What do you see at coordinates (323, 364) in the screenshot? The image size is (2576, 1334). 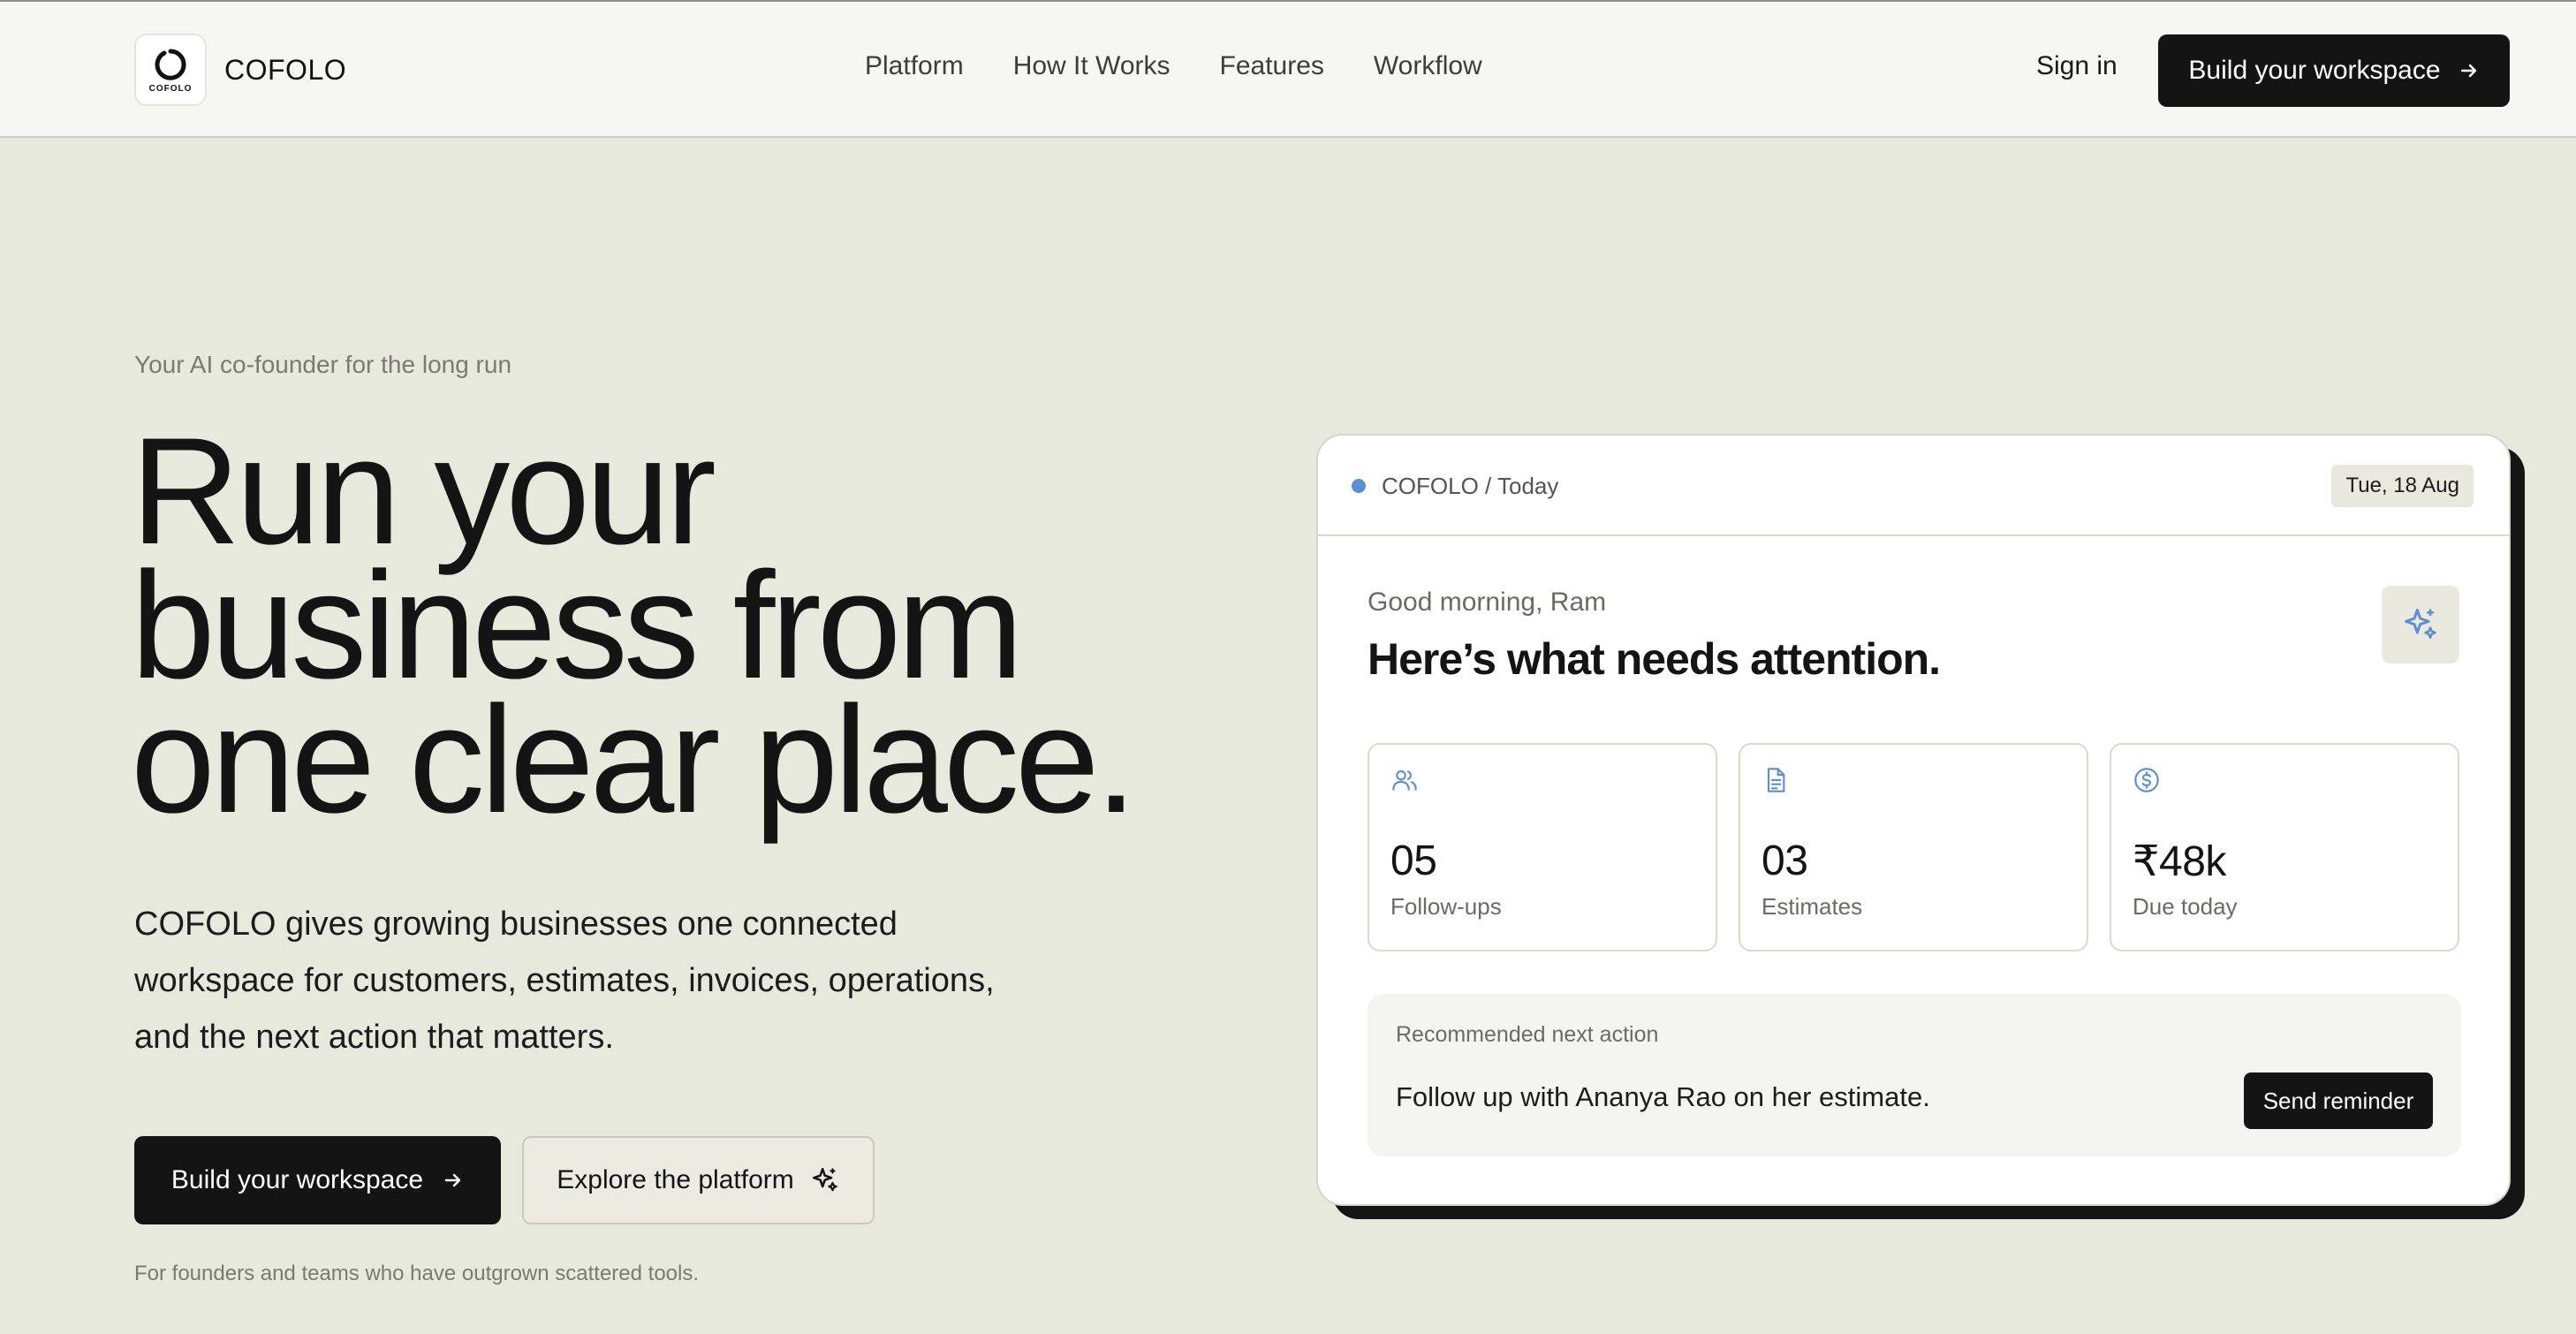 I see `hero-eyebrow: Your AI co-founder for the long run` at bounding box center [323, 364].